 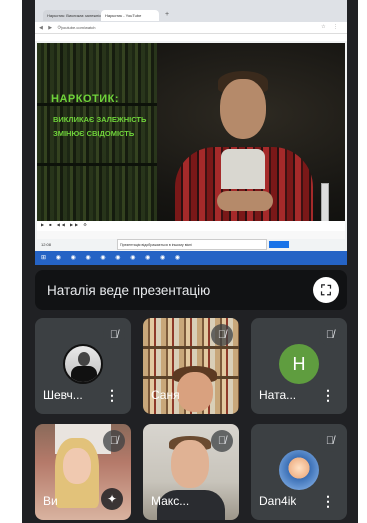 I want to click on presenter-label: Наталія веде презентацію, so click(x=129, y=290).